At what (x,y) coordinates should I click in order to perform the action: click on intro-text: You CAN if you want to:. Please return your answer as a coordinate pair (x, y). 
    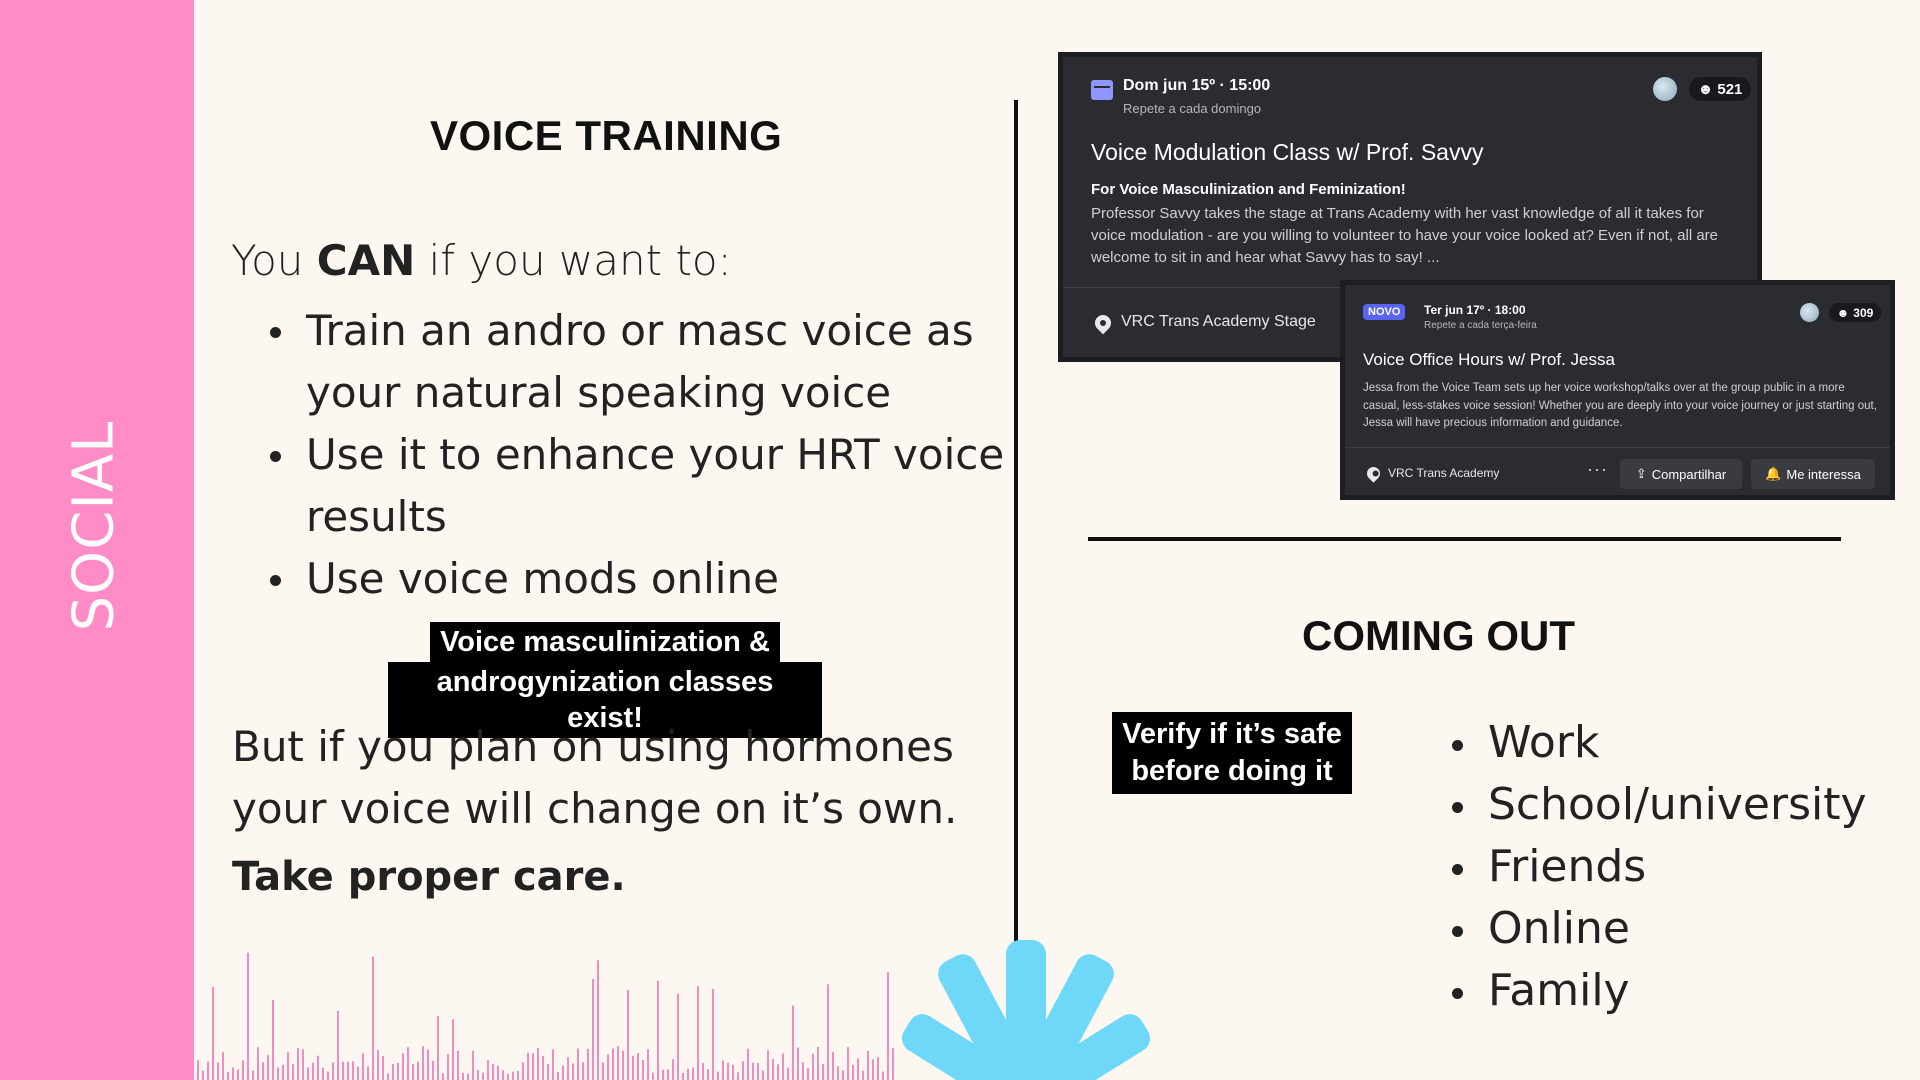
    Looking at the image, I should click on (481, 260).